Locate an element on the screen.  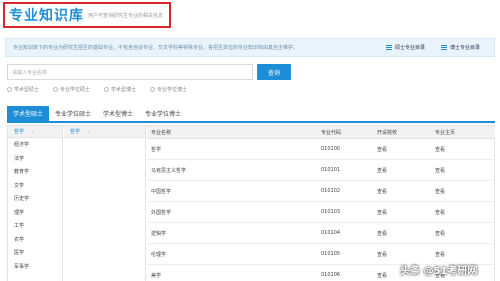
radio-academic-doctor: 学术型博士 is located at coordinates (120, 89).